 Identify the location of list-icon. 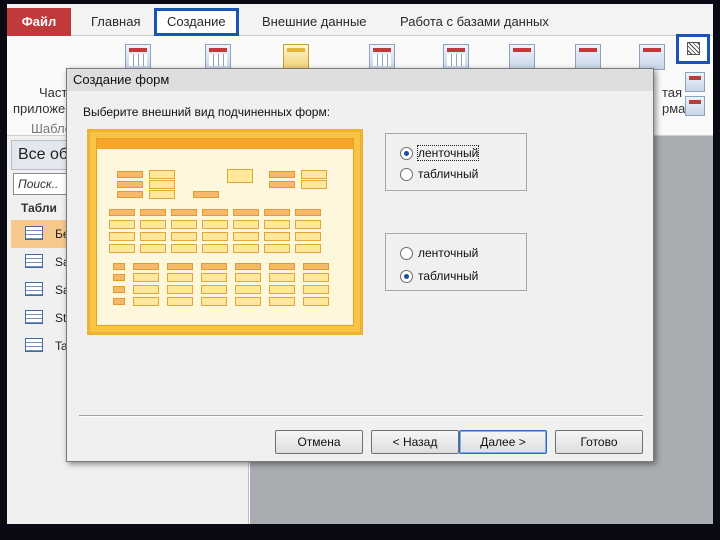
(296, 57).